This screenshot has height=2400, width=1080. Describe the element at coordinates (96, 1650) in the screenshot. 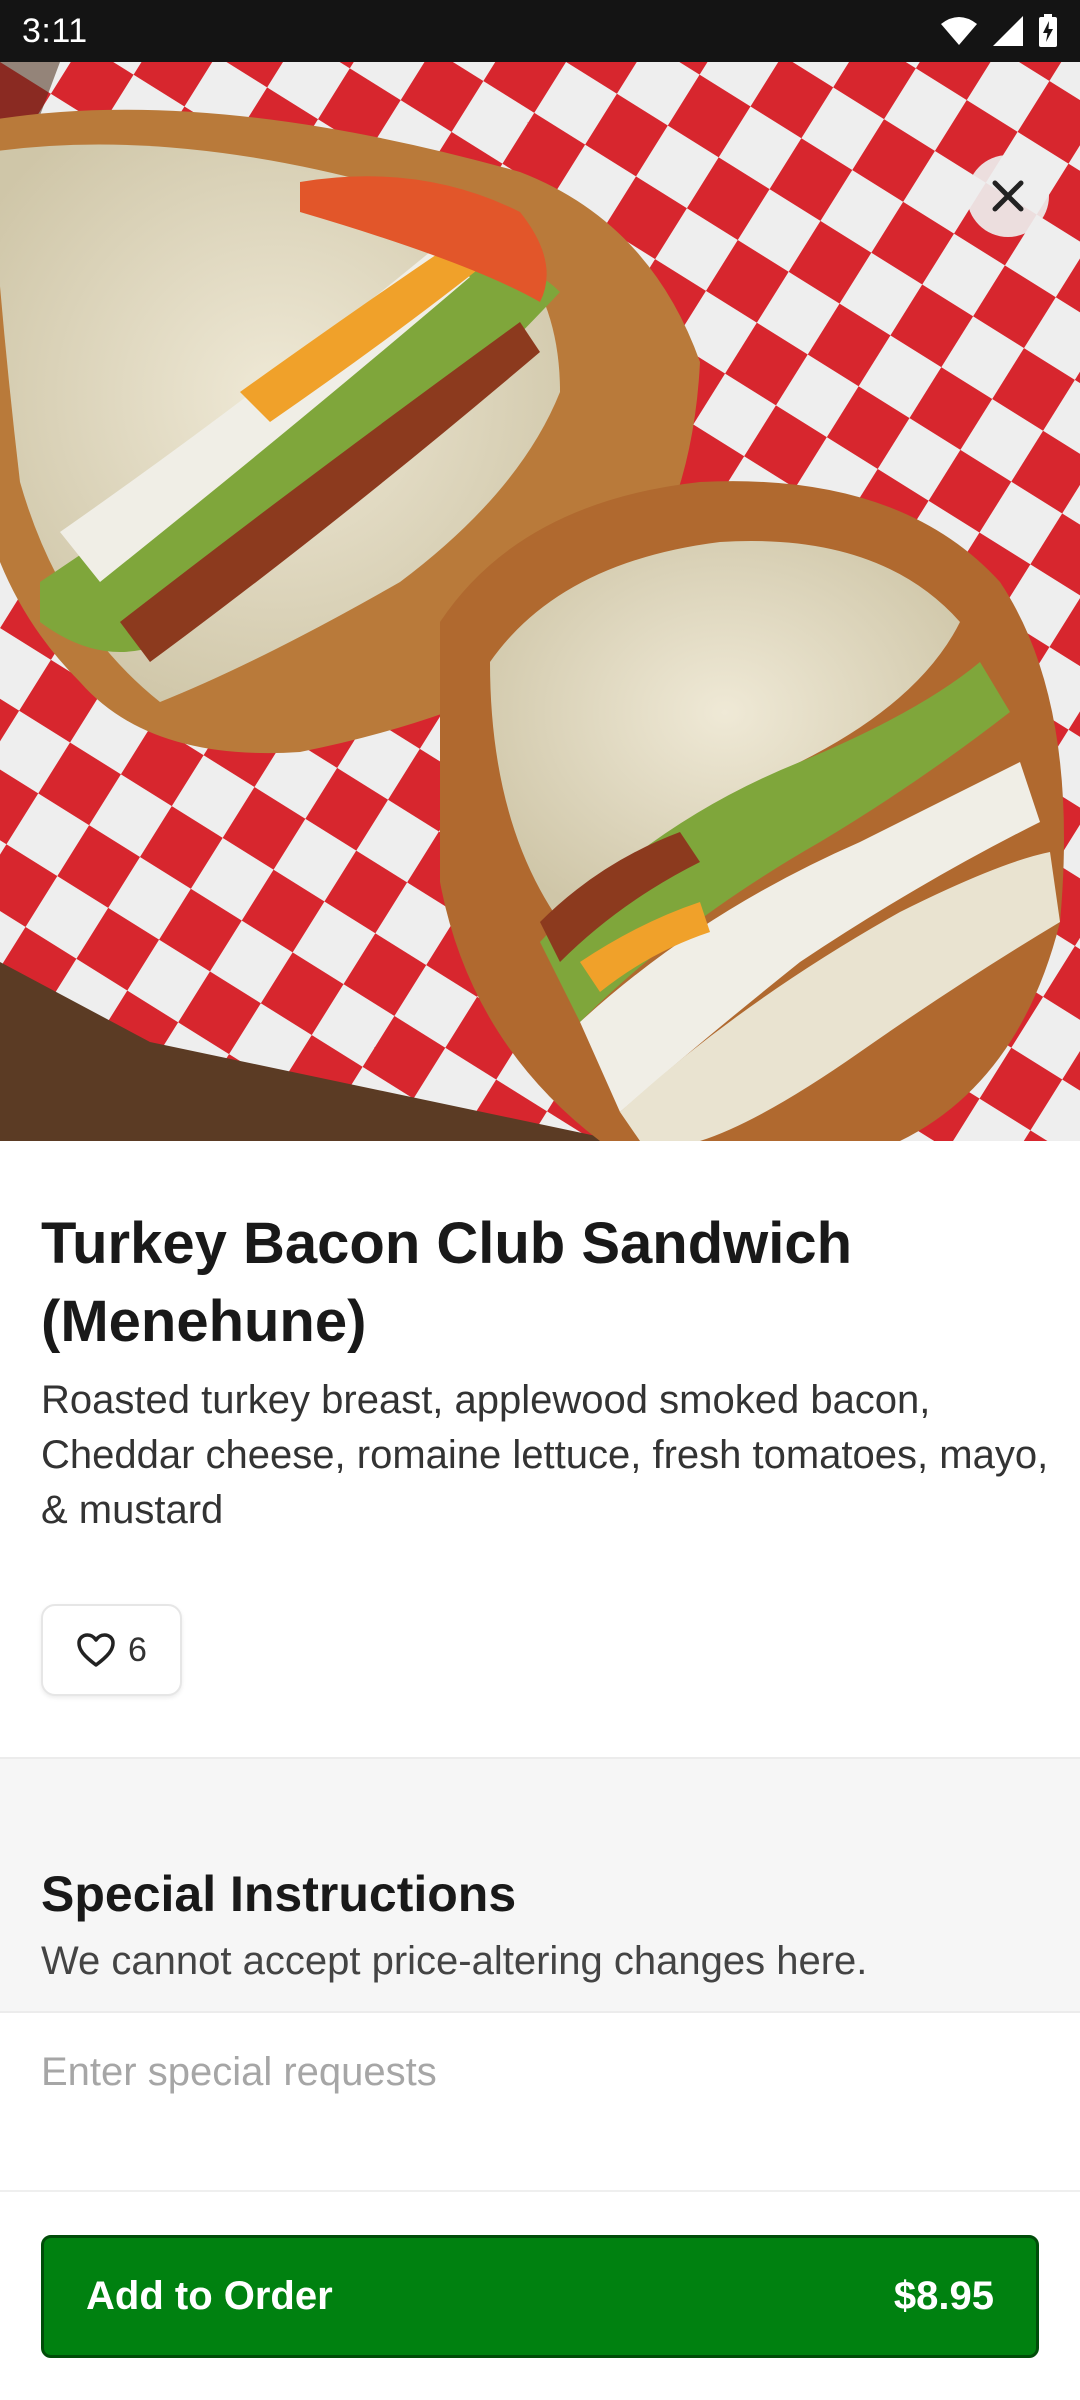

I see `heart-outline-icon` at that location.